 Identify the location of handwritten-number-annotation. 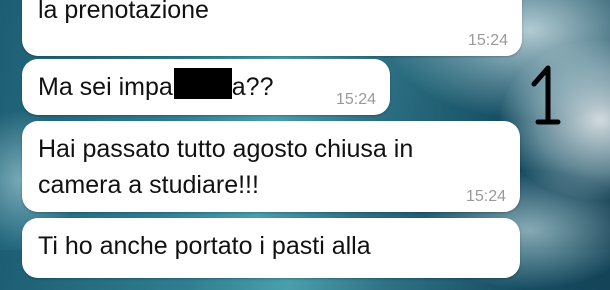
(546, 95).